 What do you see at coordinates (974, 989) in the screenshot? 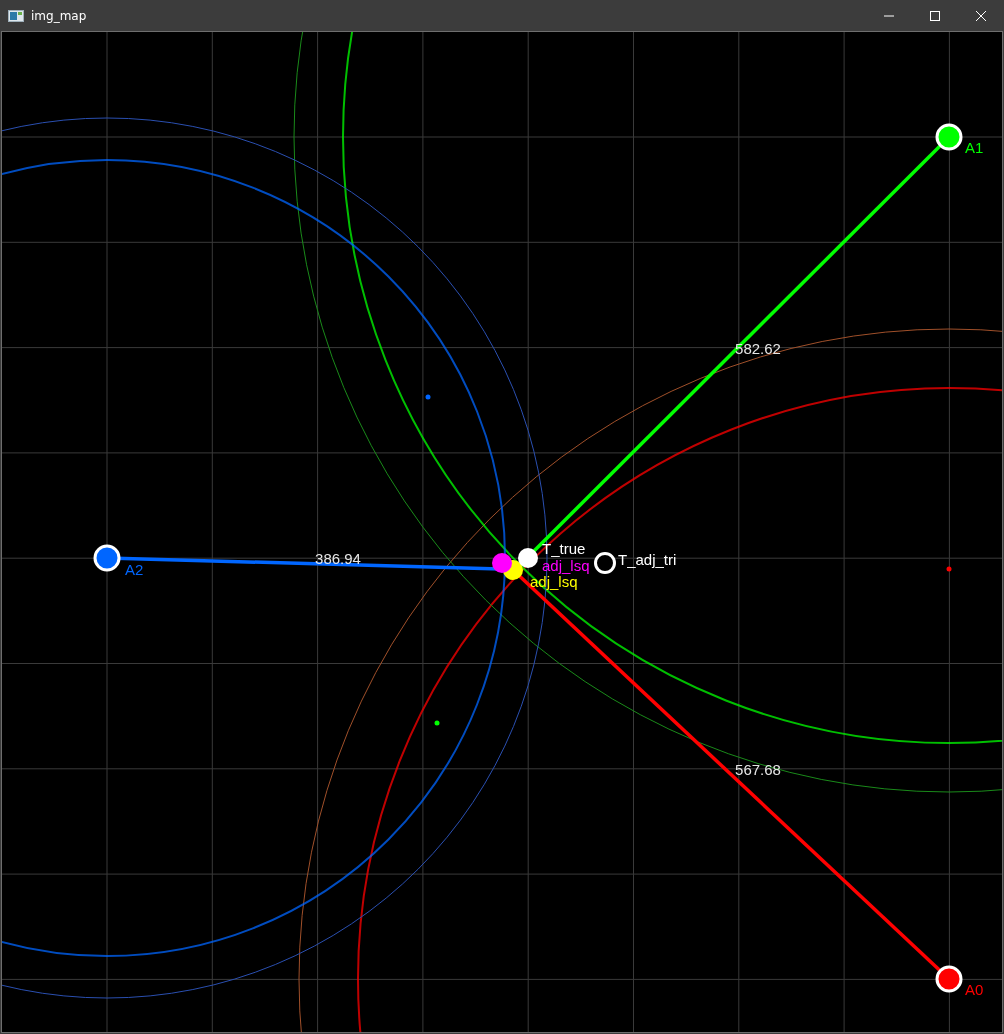
I see `anchor-label: A0` at bounding box center [974, 989].